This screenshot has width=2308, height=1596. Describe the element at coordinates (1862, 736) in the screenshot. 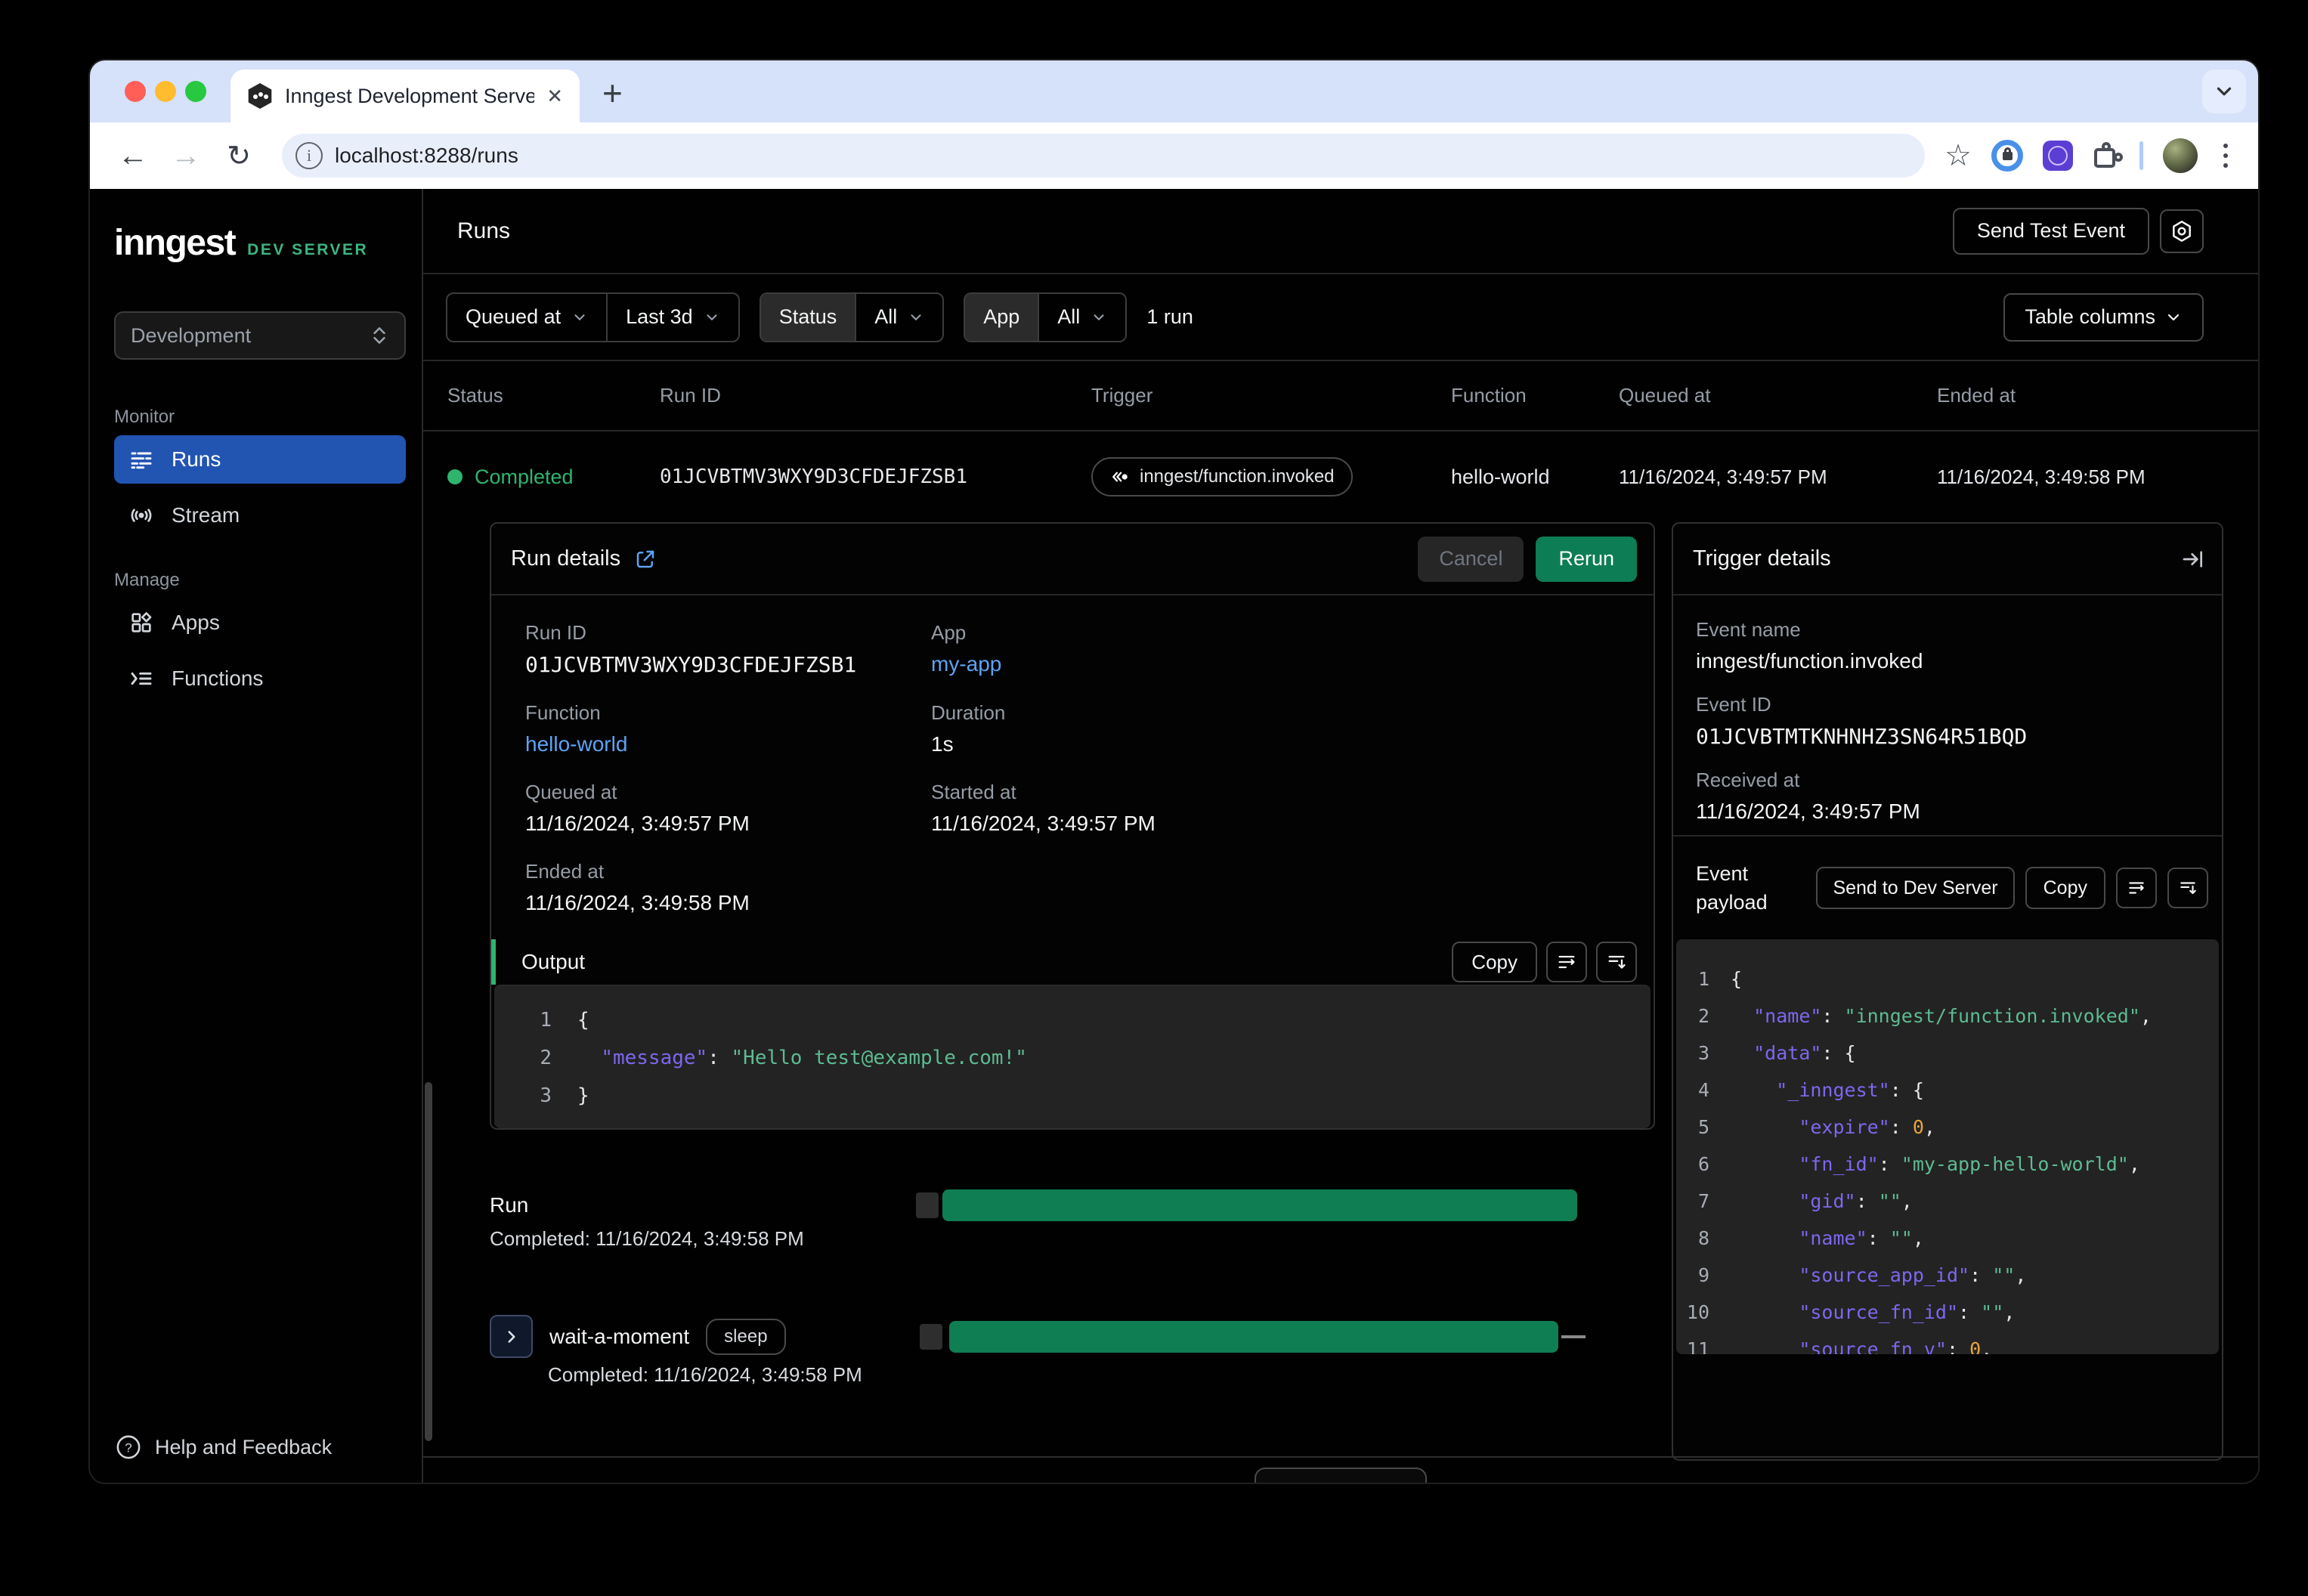

I see `event-id-value: 01JCVBTMTKNHNHZ3SN64R51BQD` at that location.